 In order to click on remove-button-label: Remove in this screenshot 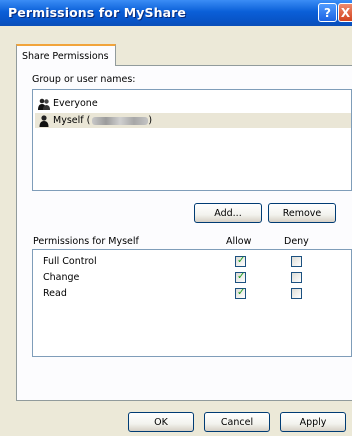, I will do `click(302, 213)`.